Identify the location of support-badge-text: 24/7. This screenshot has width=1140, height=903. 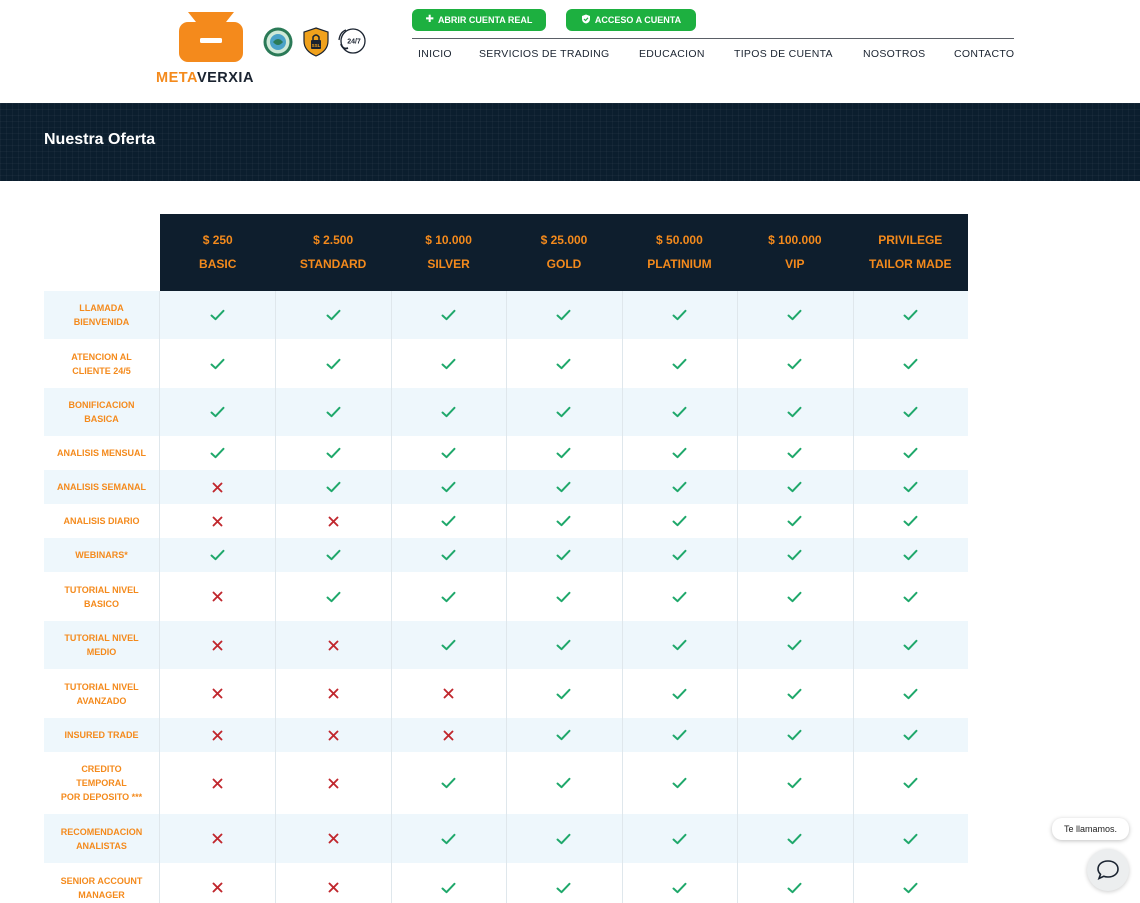
(354, 42).